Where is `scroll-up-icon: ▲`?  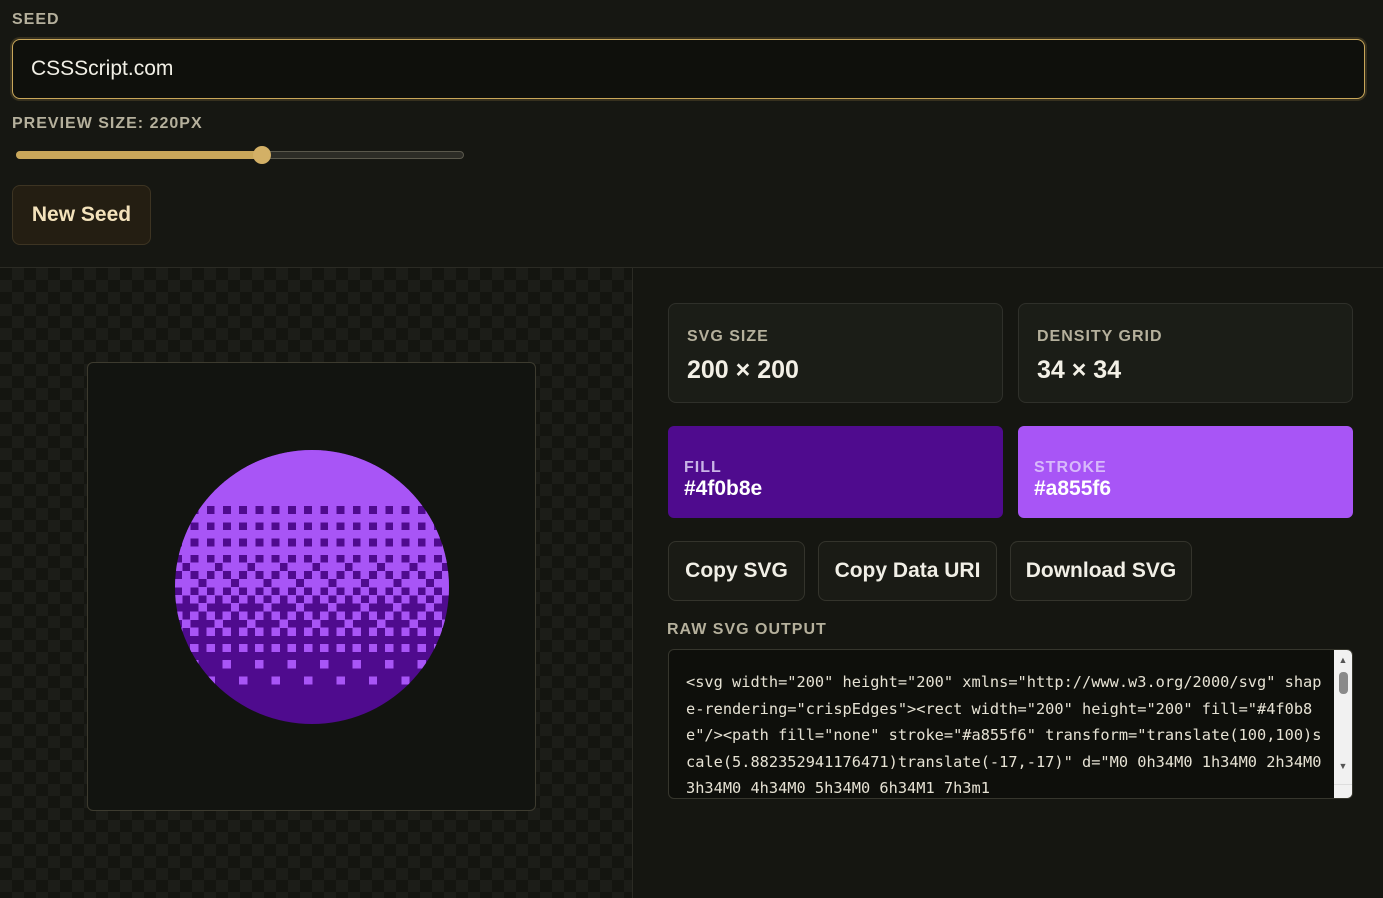
scroll-up-icon: ▲ is located at coordinates (1343, 660).